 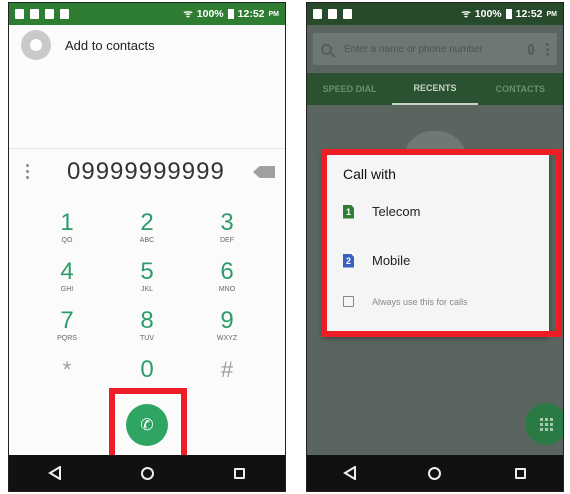 What do you see at coordinates (531, 49) in the screenshot?
I see `microphone-icon` at bounding box center [531, 49].